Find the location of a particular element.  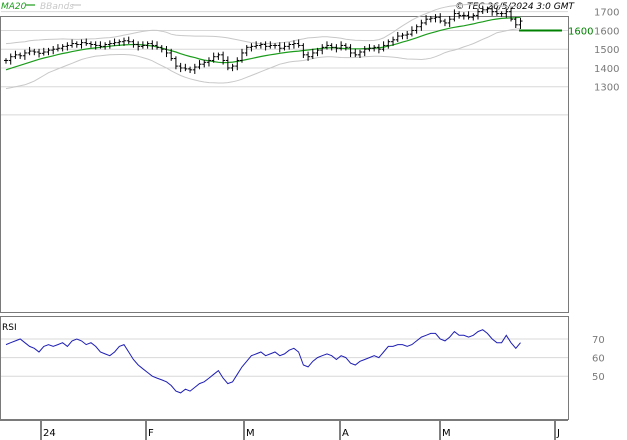

rsi-tick-label: 50 is located at coordinates (598, 377).